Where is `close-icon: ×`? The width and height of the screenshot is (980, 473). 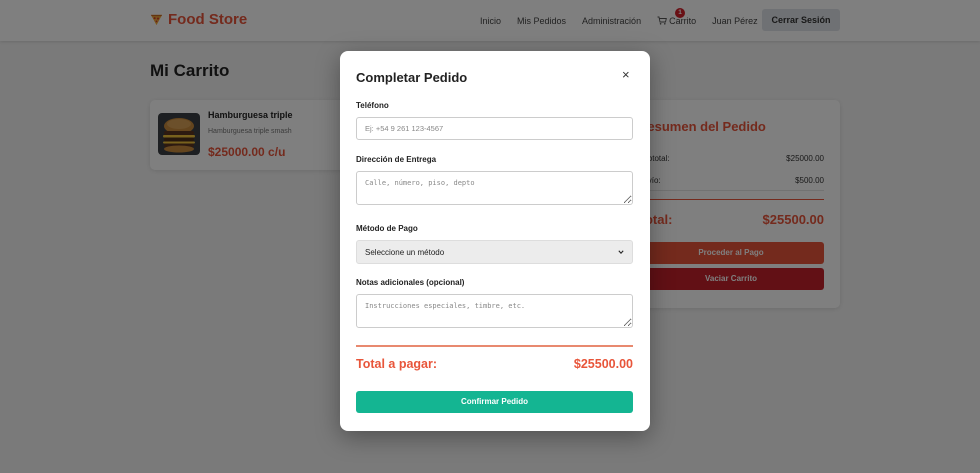
close-icon: × is located at coordinates (626, 75).